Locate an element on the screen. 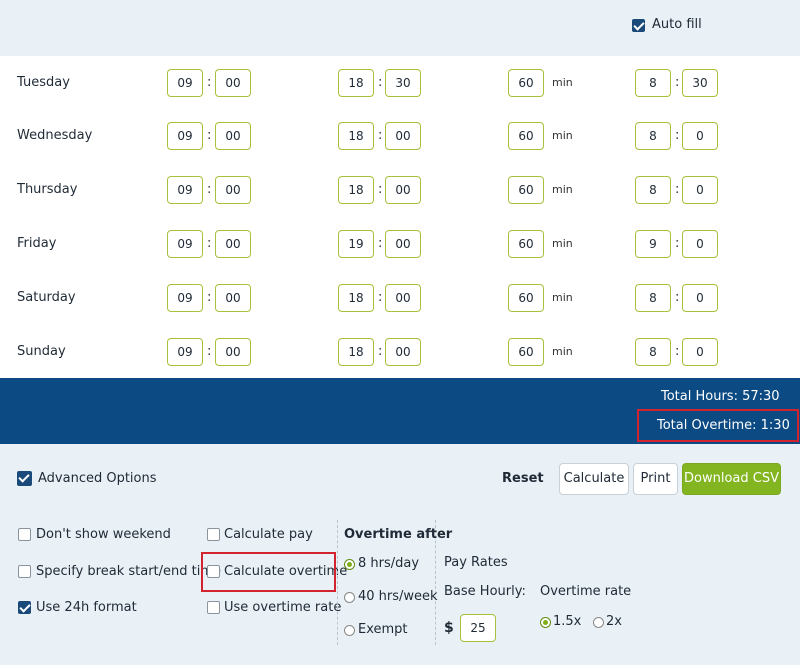 The image size is (800, 665). advanced-options-checkbox is located at coordinates (24, 478).